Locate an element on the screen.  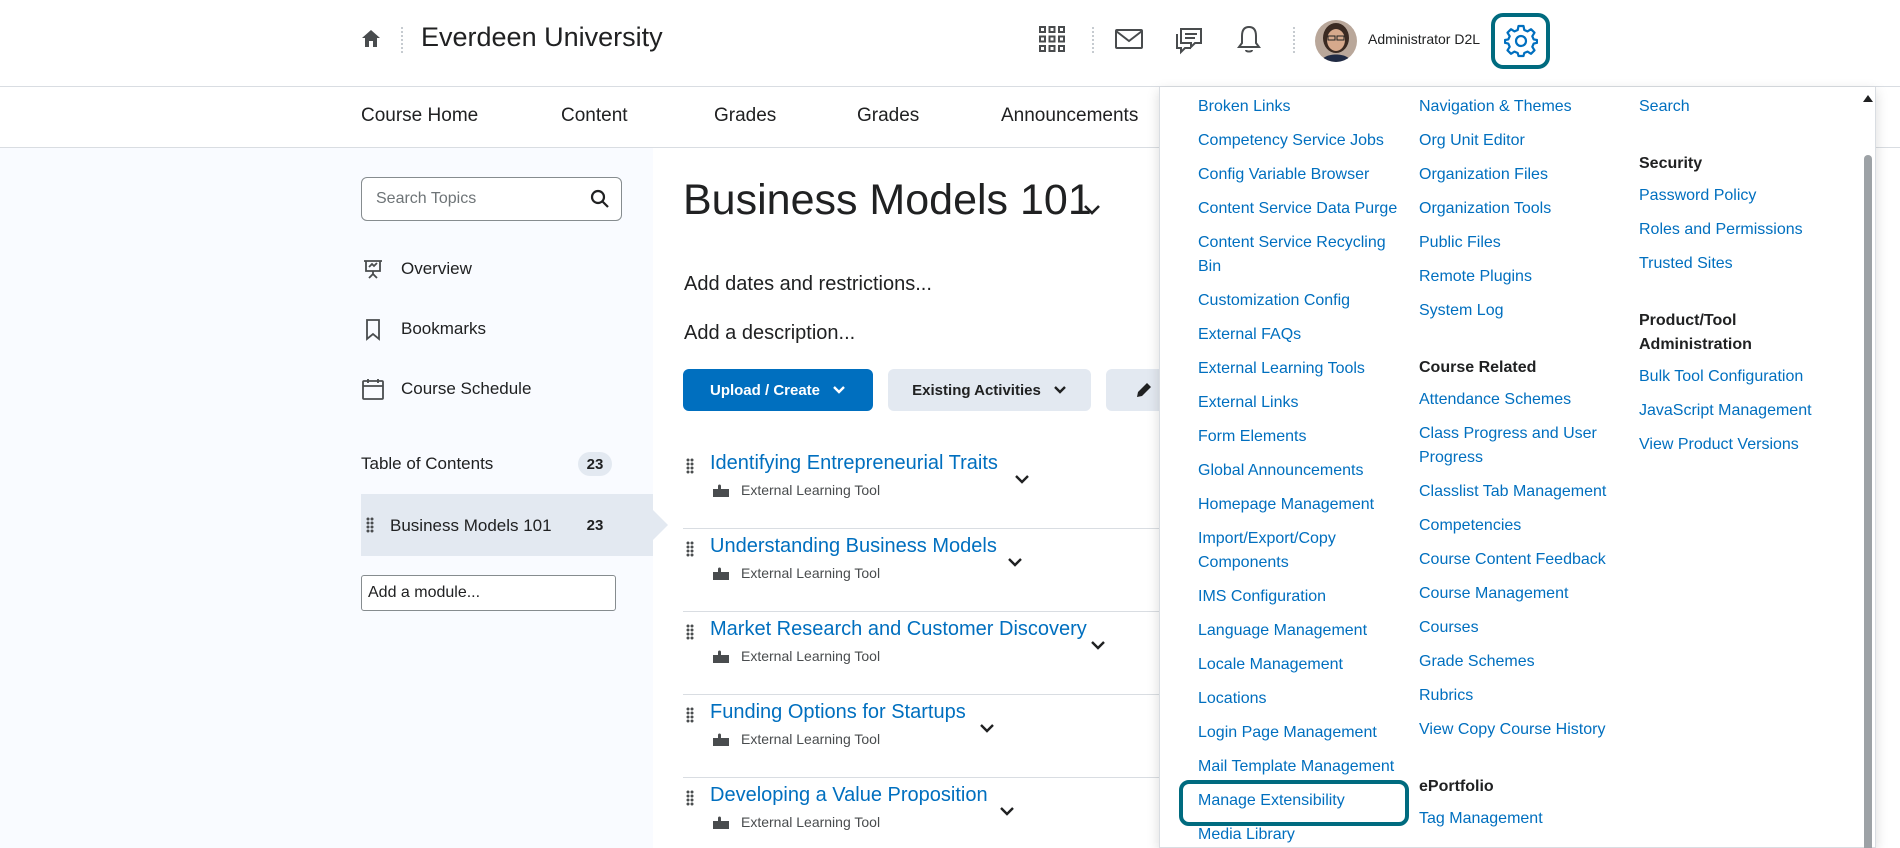
chat-icon is located at coordinates (1189, 39).